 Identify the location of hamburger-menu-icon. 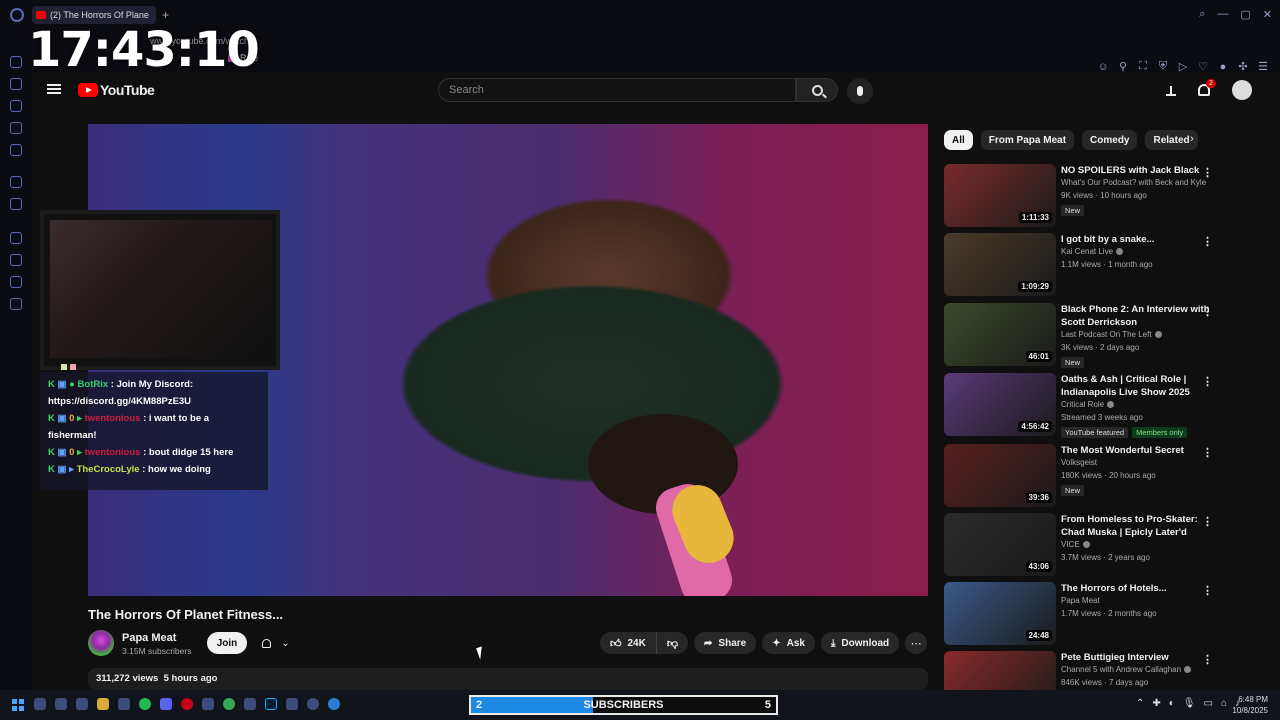
(54, 89).